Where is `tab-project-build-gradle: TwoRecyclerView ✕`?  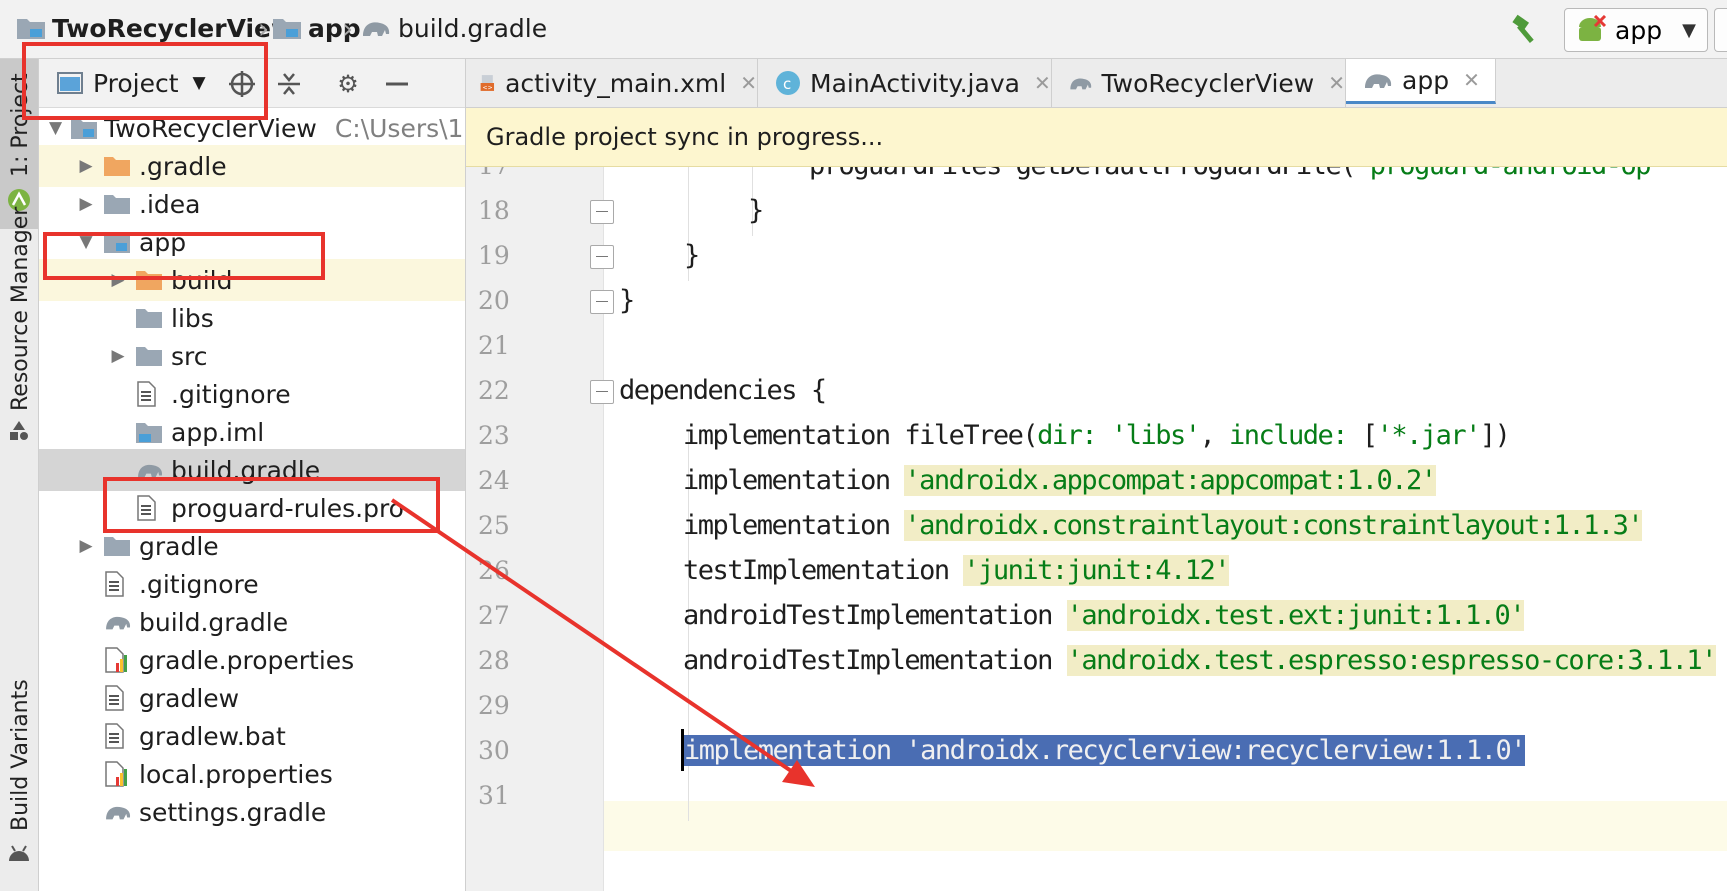 tab-project-build-gradle: TwoRecyclerView ✕ is located at coordinates (1199, 83).